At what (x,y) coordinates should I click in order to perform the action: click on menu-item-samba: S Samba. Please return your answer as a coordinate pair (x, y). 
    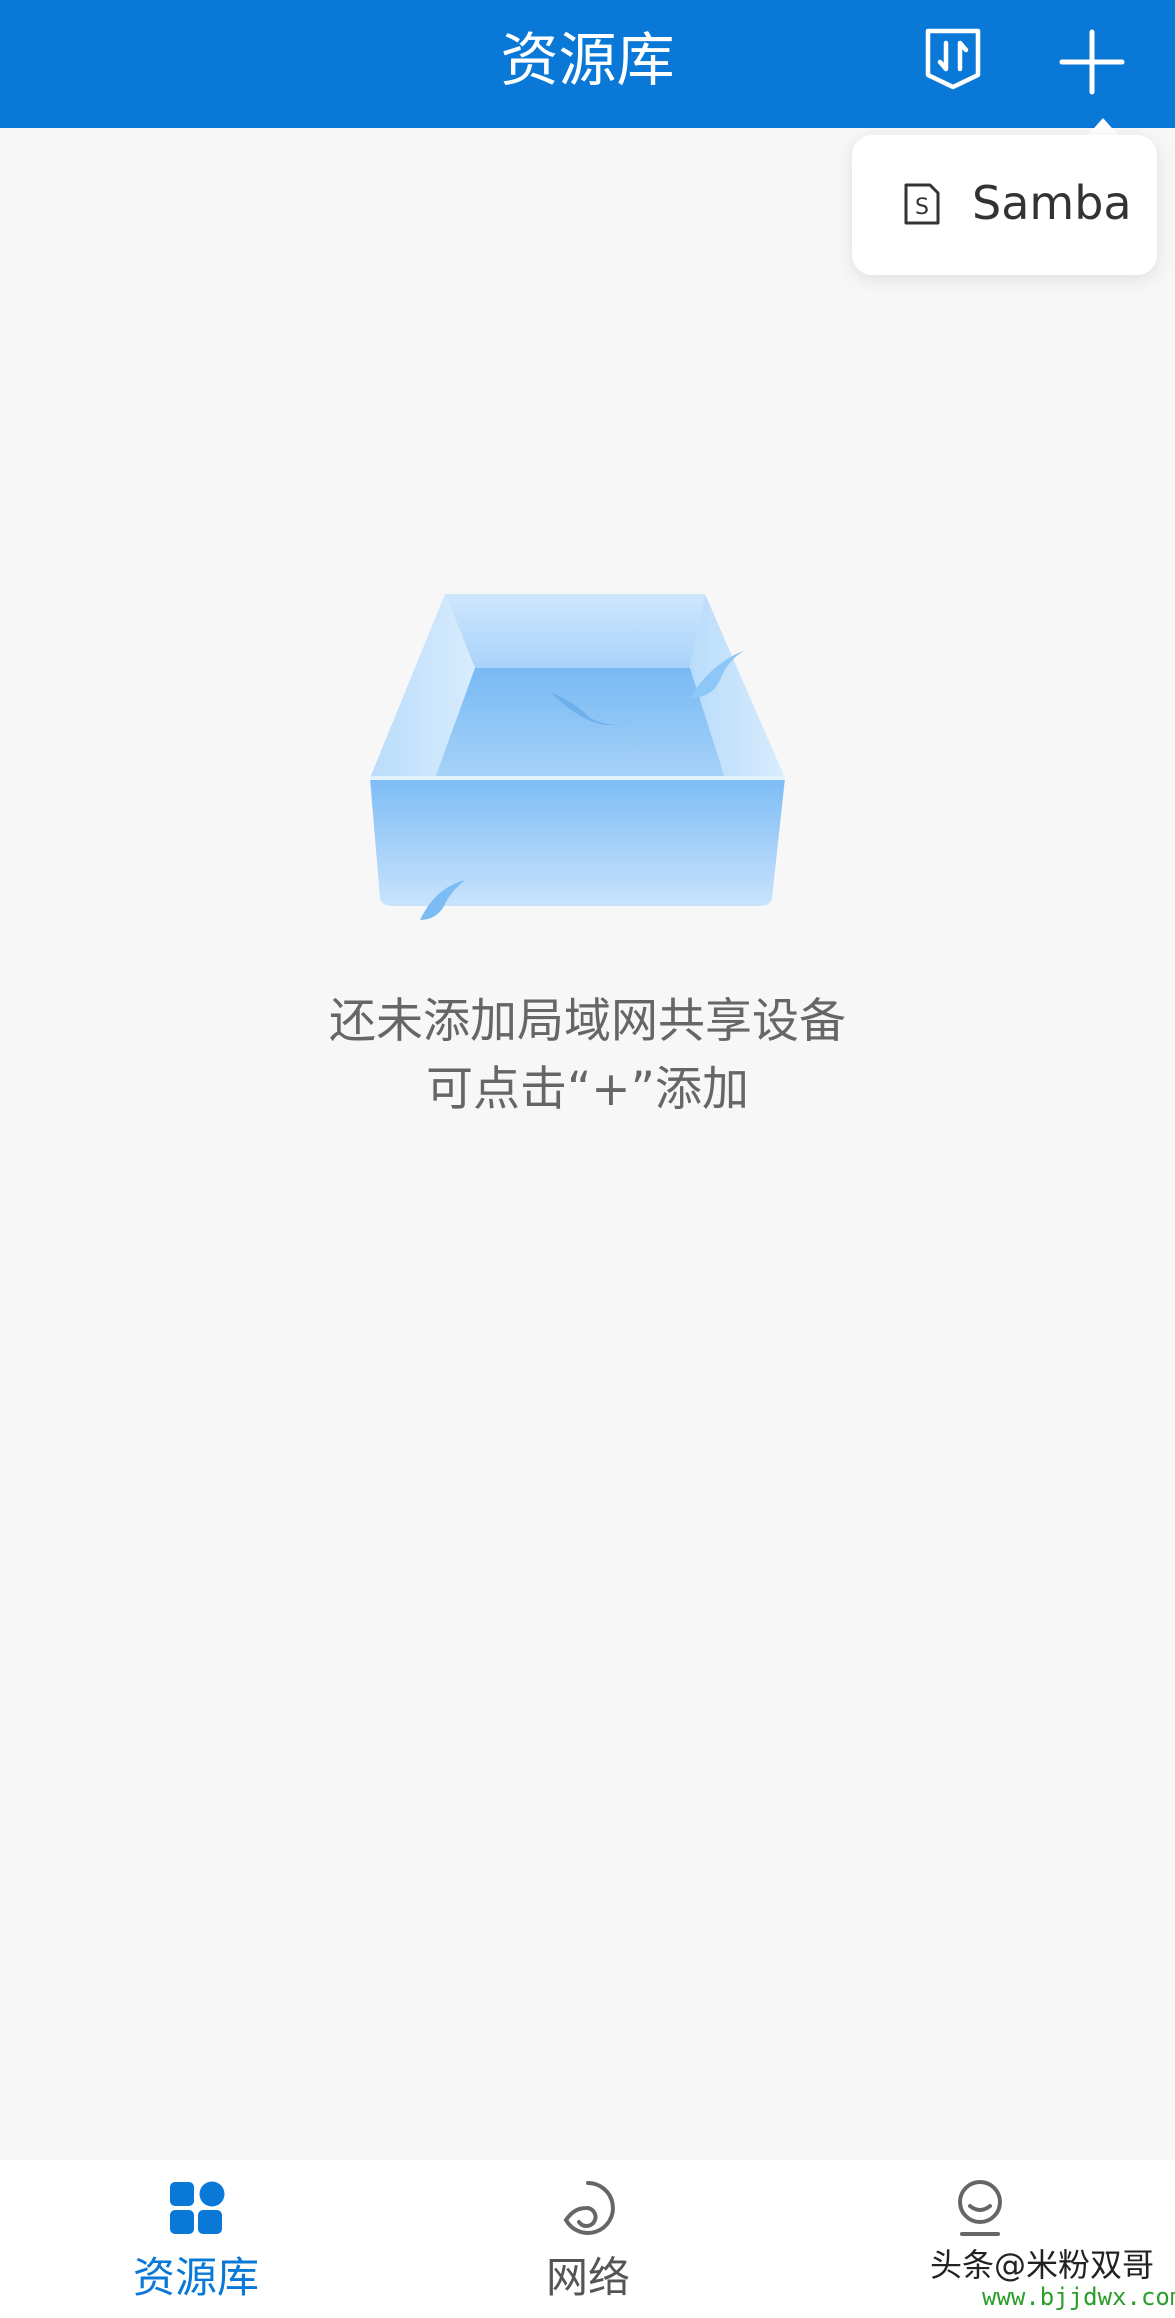
    Looking at the image, I should click on (1004, 205).